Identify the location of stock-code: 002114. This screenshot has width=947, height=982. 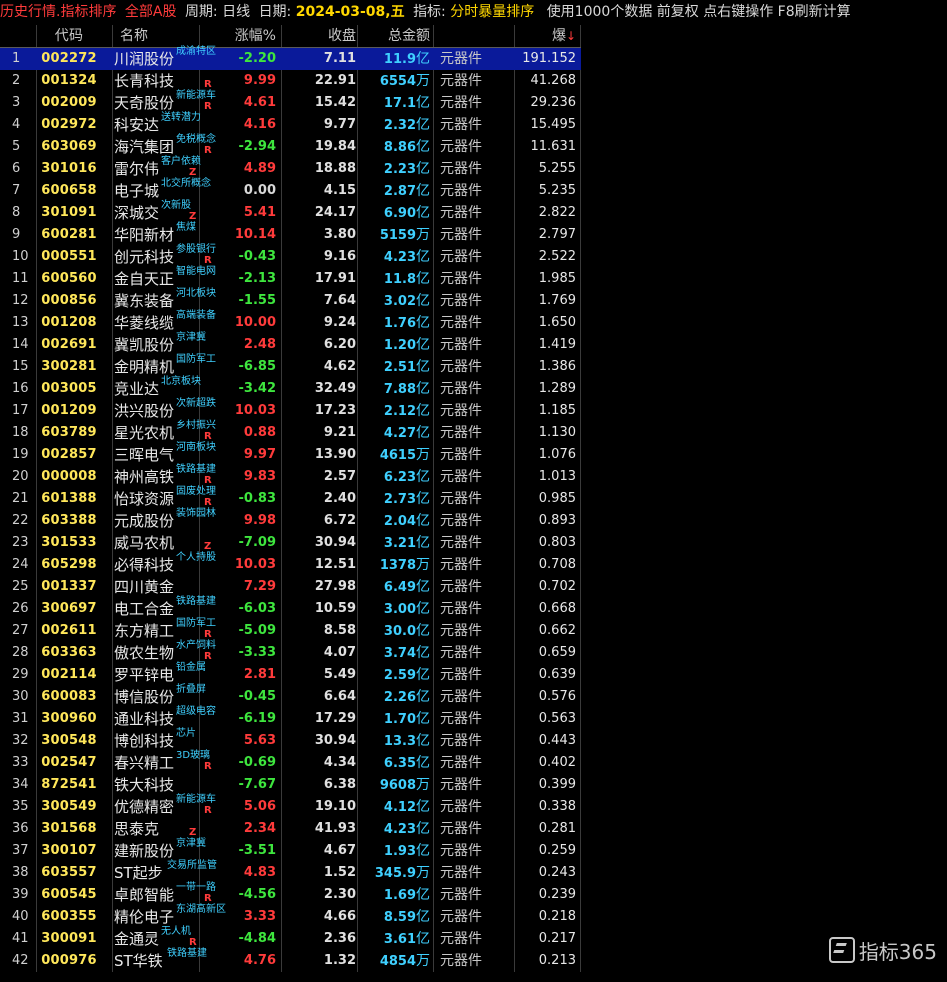
(69, 675).